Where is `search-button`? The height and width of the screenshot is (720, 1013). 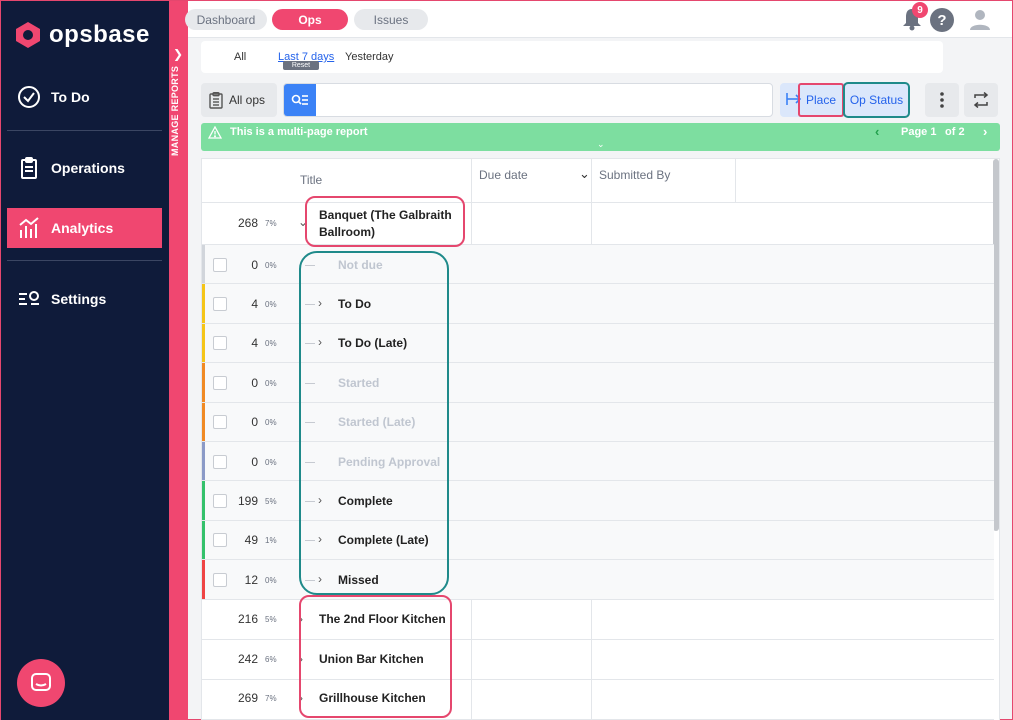
search-button is located at coordinates (300, 100).